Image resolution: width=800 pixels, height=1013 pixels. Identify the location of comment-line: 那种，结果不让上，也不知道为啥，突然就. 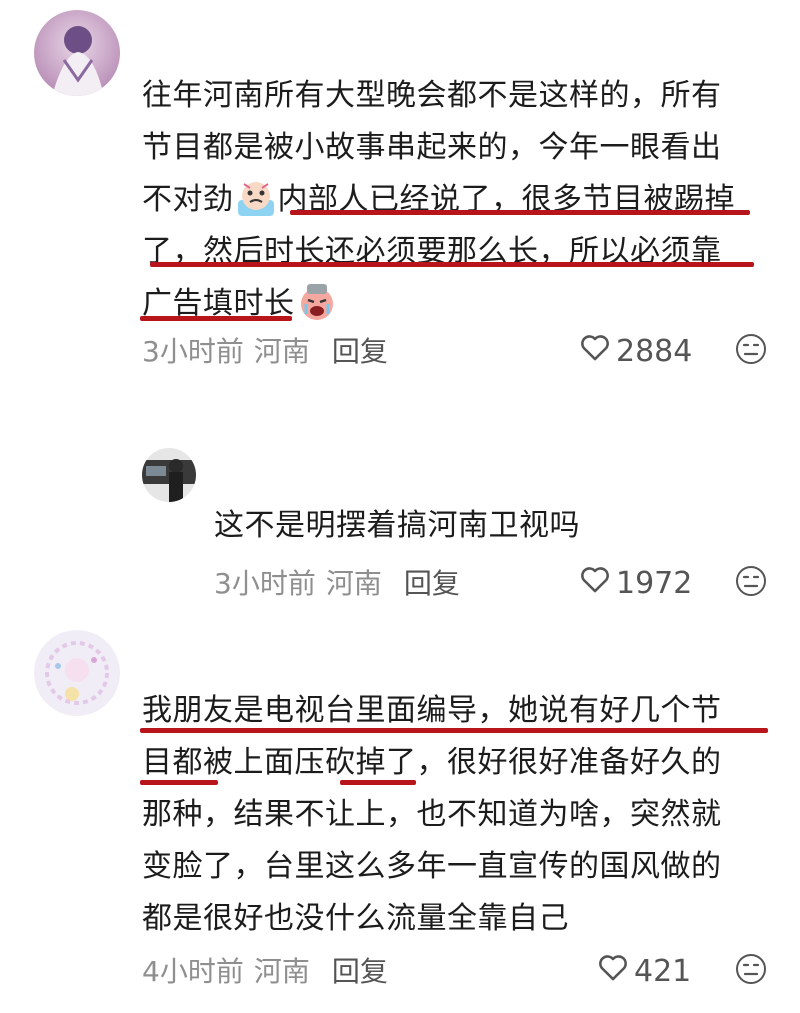
(432, 814).